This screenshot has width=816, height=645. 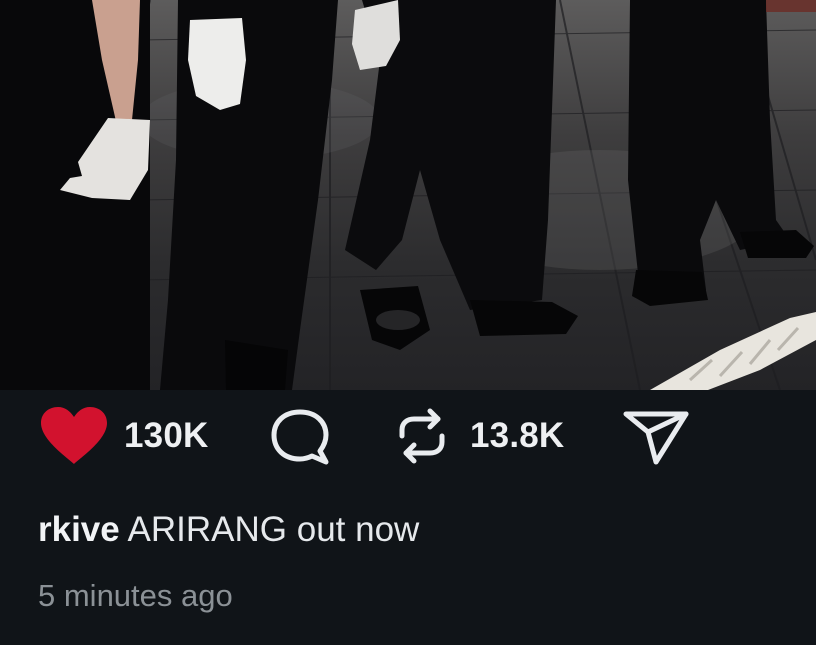 What do you see at coordinates (135, 595) in the screenshot?
I see `post-timestamp: 5 minutes ago` at bounding box center [135, 595].